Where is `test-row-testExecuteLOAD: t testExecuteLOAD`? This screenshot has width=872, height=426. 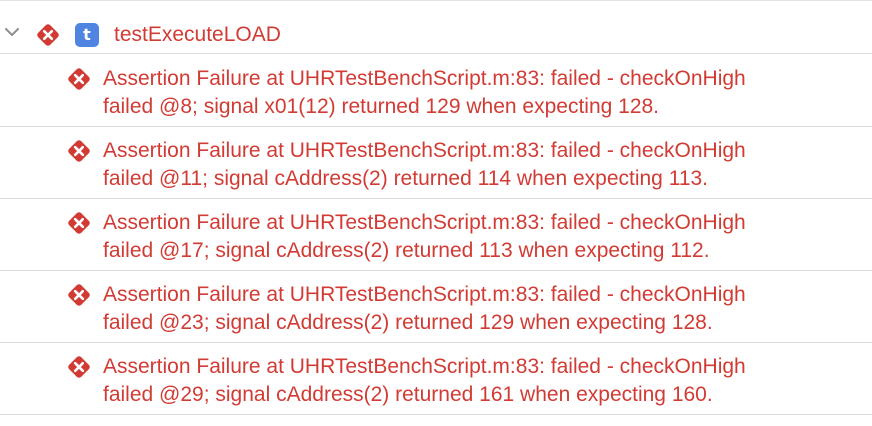
test-row-testExecuteLOAD: t testExecuteLOAD is located at coordinates (436, 27).